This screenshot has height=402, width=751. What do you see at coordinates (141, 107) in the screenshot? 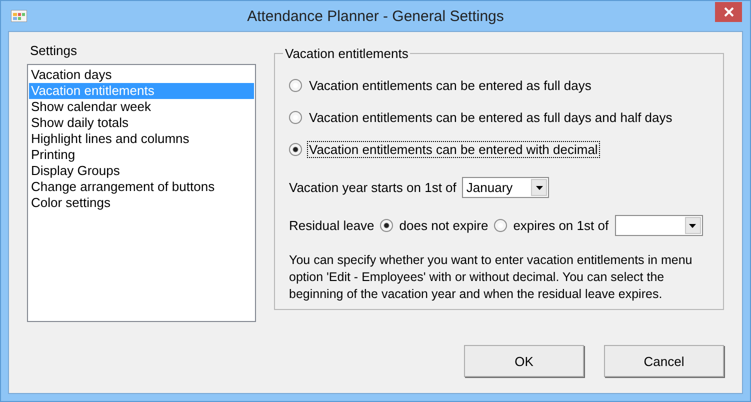
I see `settings-item: Show calendar week` at bounding box center [141, 107].